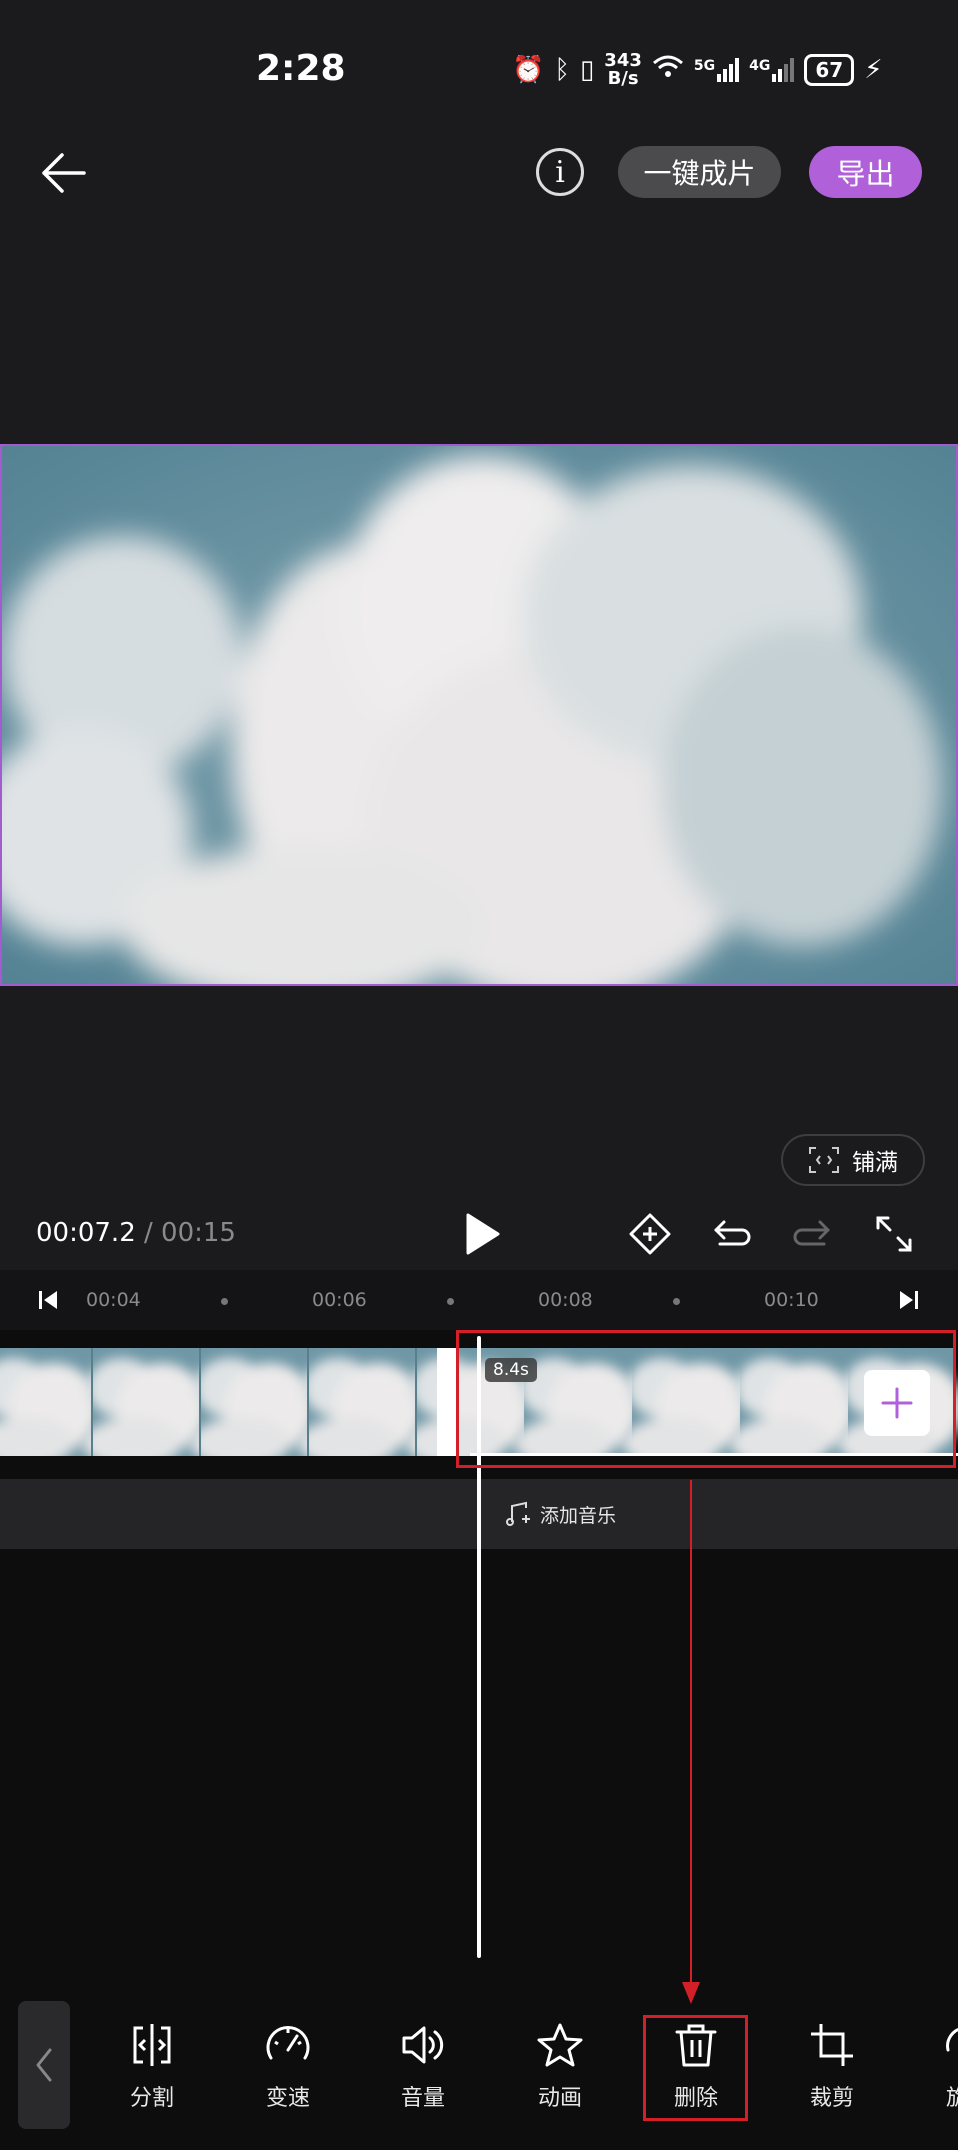  I want to click on fill-mode-button: 铺满, so click(853, 1160).